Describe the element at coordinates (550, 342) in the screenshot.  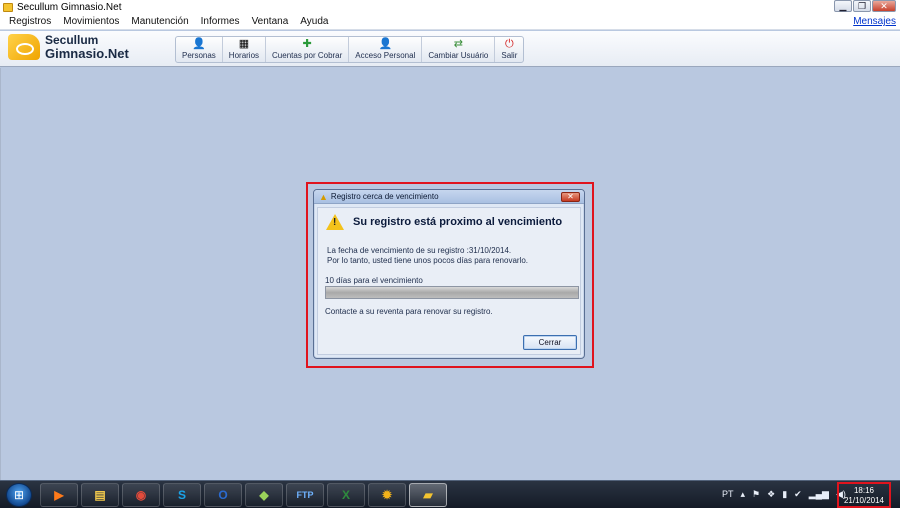
I see `cerrar-button: Cerrar` at that location.